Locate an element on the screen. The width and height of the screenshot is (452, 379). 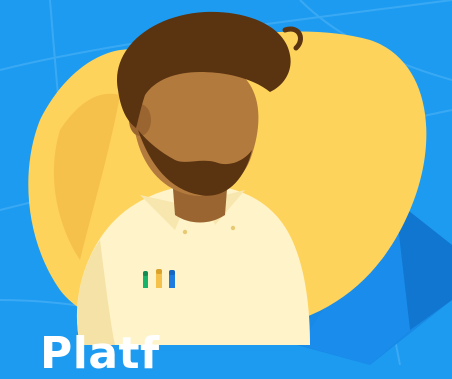
pens-in-pocket-icon is located at coordinates (160, 288).